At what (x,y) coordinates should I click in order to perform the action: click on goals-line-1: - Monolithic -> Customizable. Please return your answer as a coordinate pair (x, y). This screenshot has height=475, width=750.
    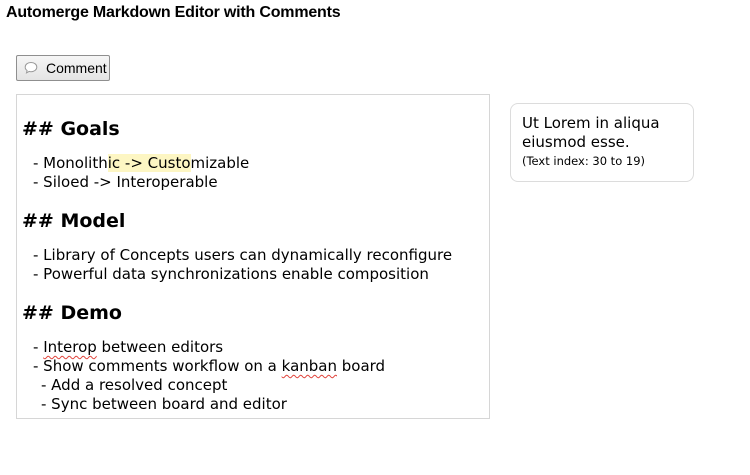
    Looking at the image, I should click on (141, 163).